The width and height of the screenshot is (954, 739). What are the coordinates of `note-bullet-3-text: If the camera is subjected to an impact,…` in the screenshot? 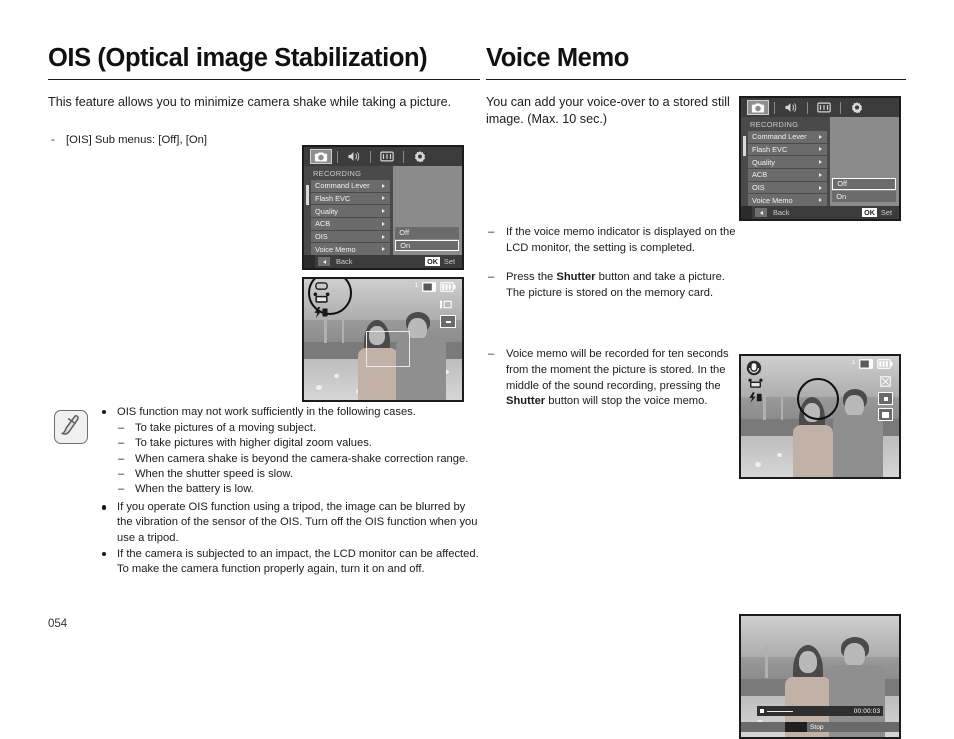 It's located at (298, 561).